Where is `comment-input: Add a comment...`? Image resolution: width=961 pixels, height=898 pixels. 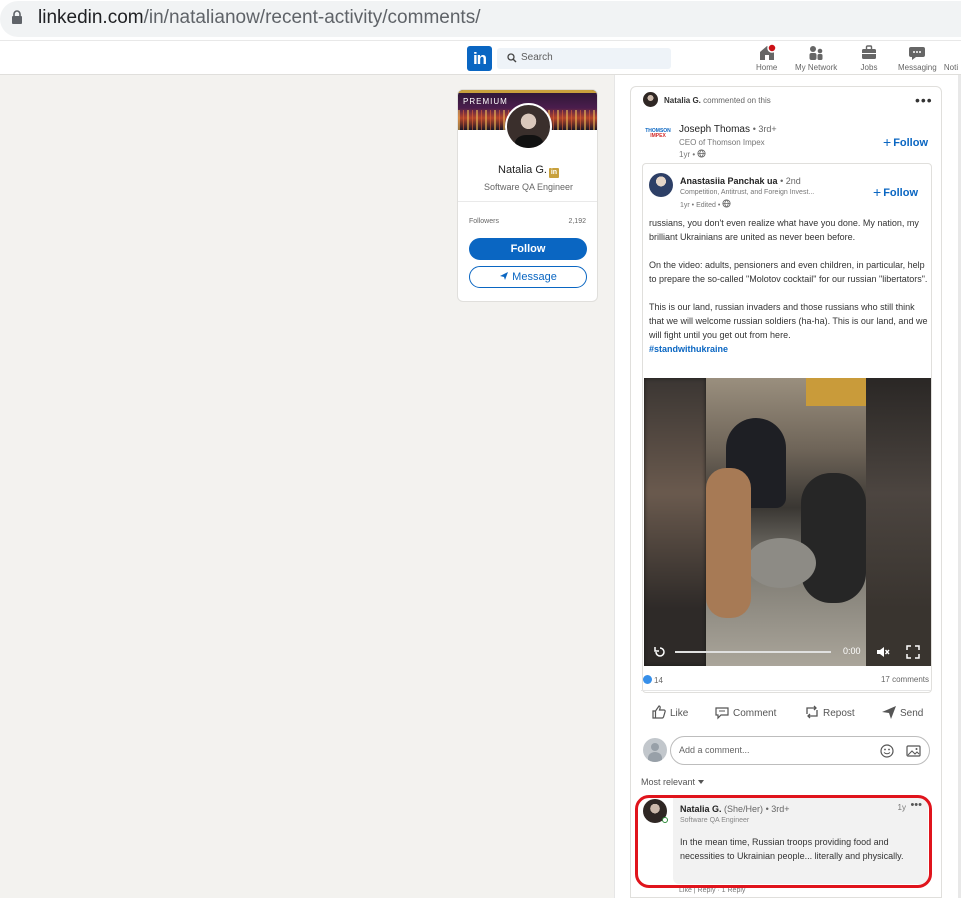 comment-input: Add a comment... is located at coordinates (800, 750).